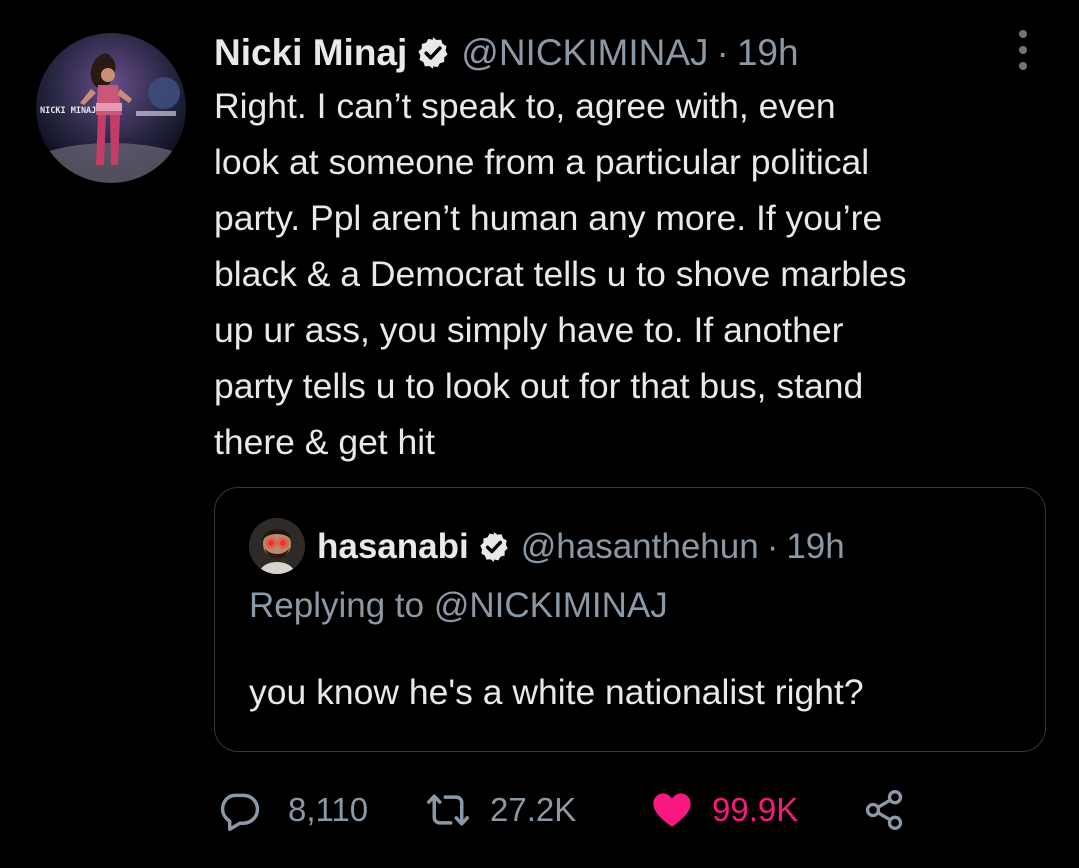 This screenshot has height=868, width=1079. I want to click on retweet-count: 27.2K, so click(533, 809).